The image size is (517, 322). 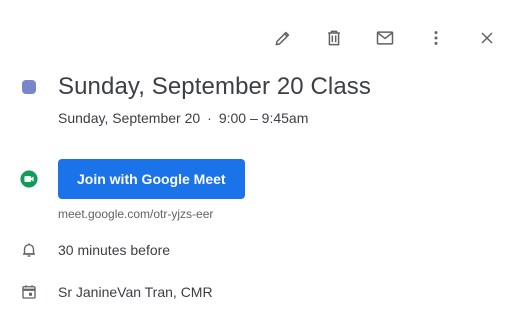 I want to click on calendar-row: Sr JanineVan Tran, CMR, so click(x=106, y=292).